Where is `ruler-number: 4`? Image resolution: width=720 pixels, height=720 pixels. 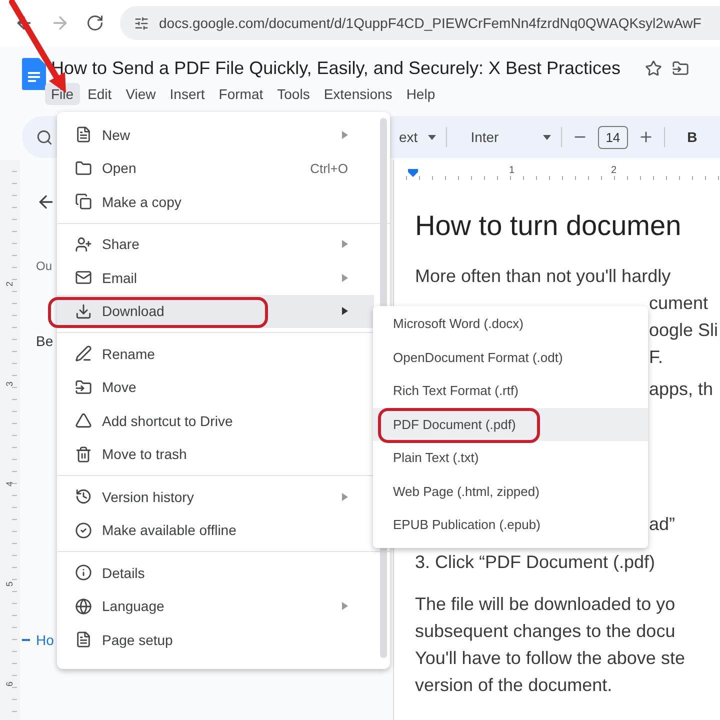
ruler-number: 4 is located at coordinates (10, 484).